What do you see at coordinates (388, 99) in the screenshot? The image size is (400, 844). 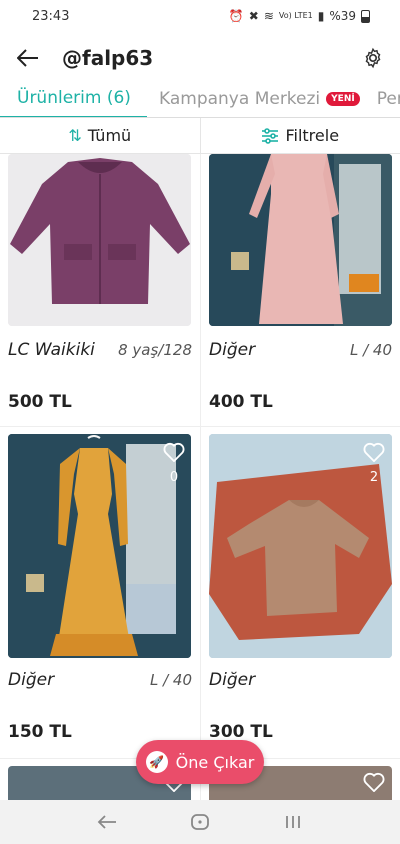 I see `tab-label: Perf` at bounding box center [388, 99].